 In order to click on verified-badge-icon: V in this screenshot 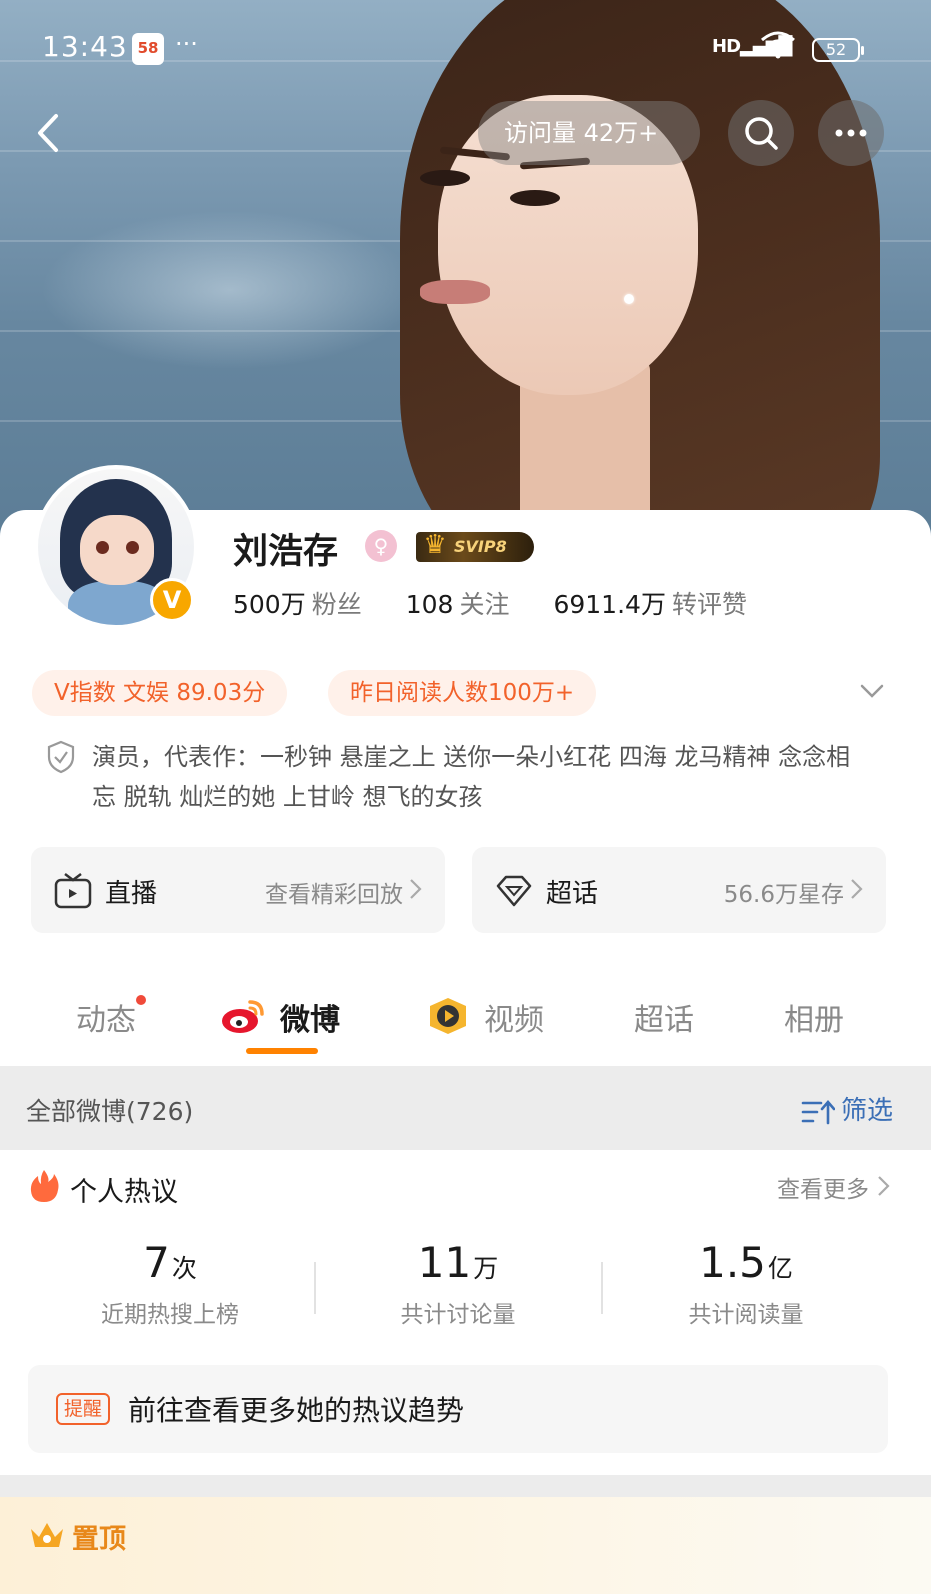, I will do `click(172, 600)`.